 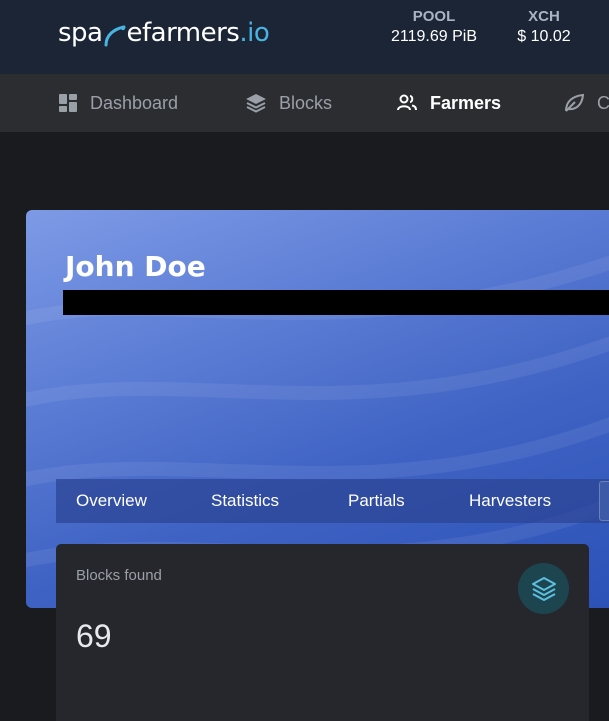 What do you see at coordinates (94, 636) in the screenshot?
I see `blocks-found-value: 69` at bounding box center [94, 636].